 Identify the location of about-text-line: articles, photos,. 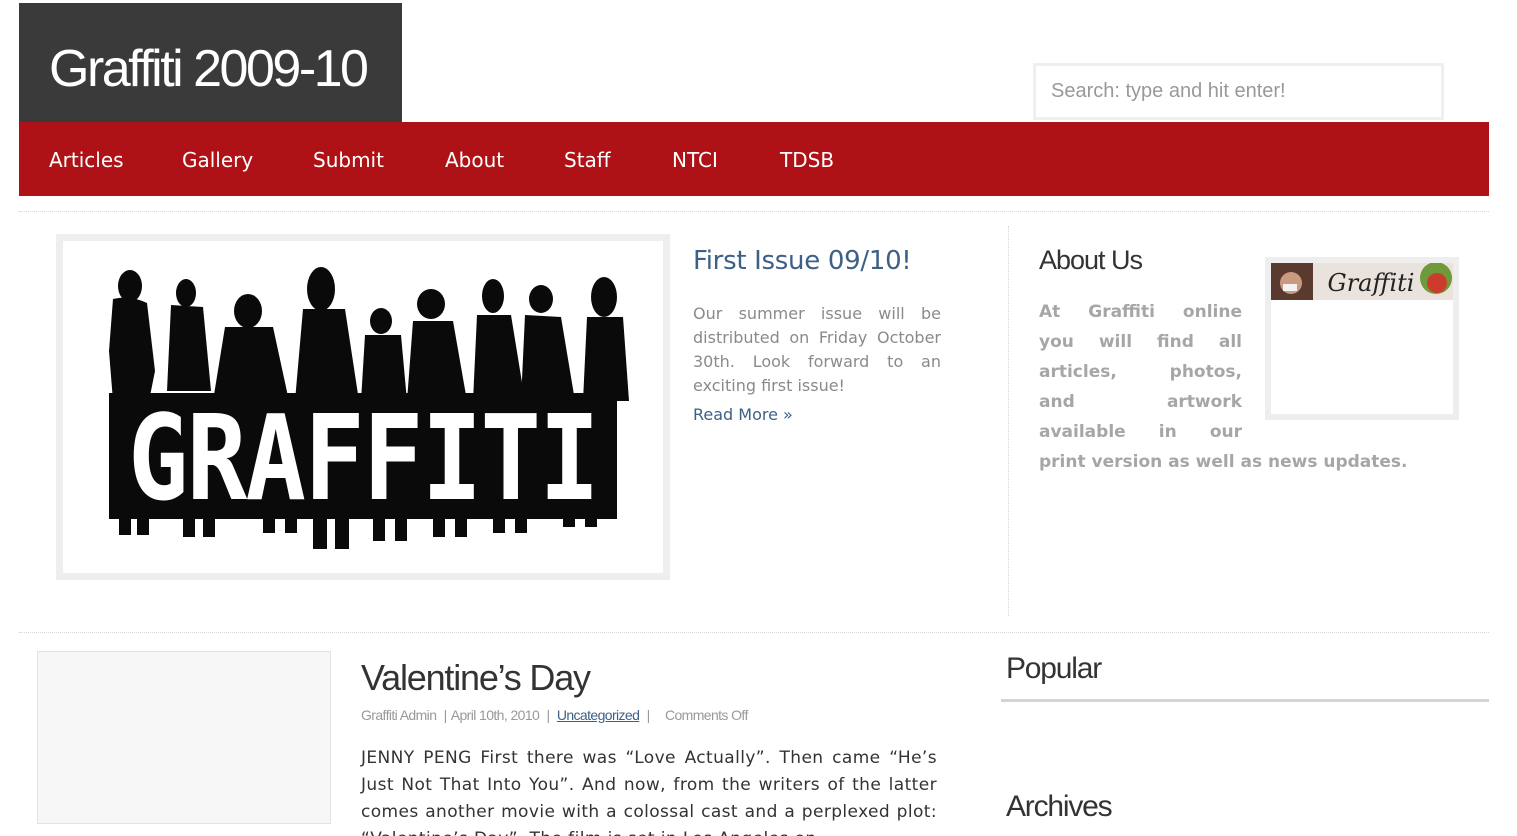
(1140, 372).